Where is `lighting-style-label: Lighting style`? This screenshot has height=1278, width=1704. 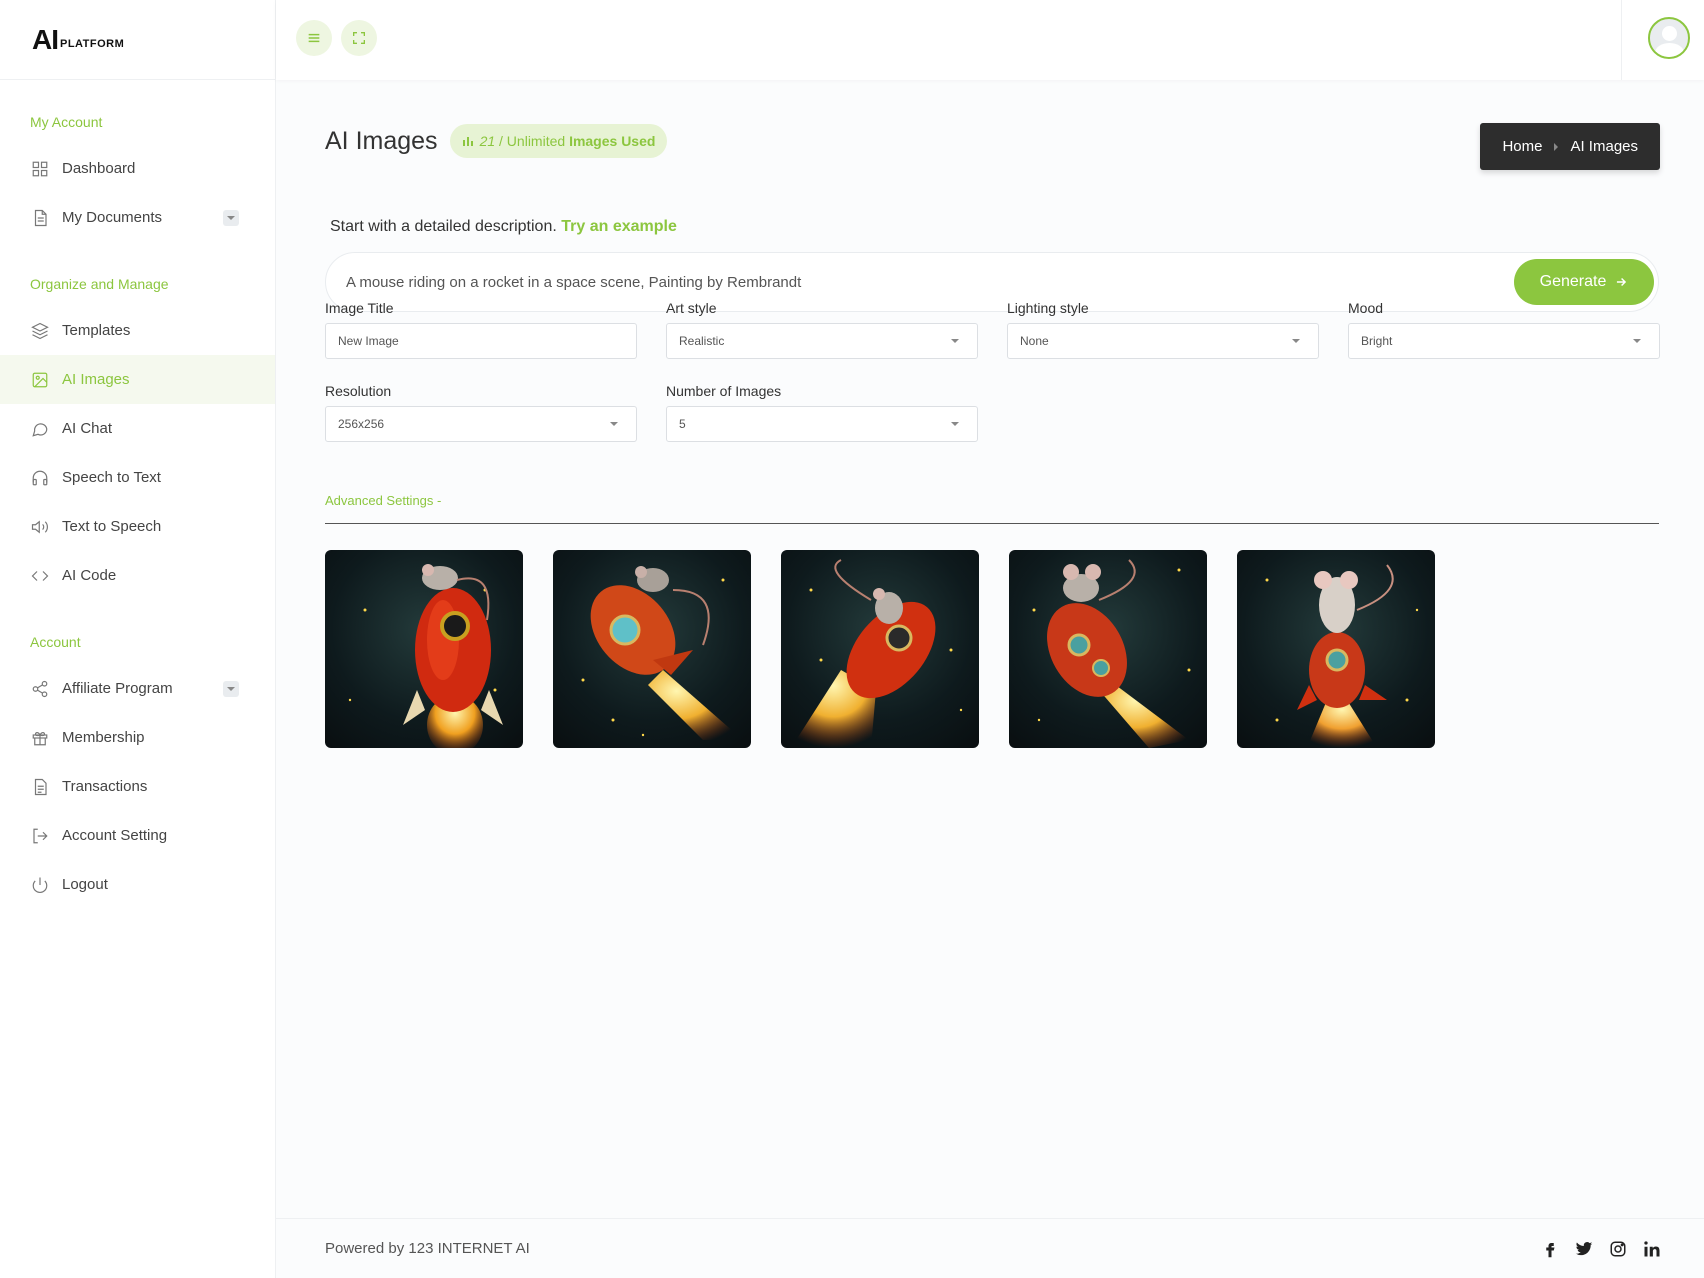 lighting-style-label: Lighting style is located at coordinates (1048, 308).